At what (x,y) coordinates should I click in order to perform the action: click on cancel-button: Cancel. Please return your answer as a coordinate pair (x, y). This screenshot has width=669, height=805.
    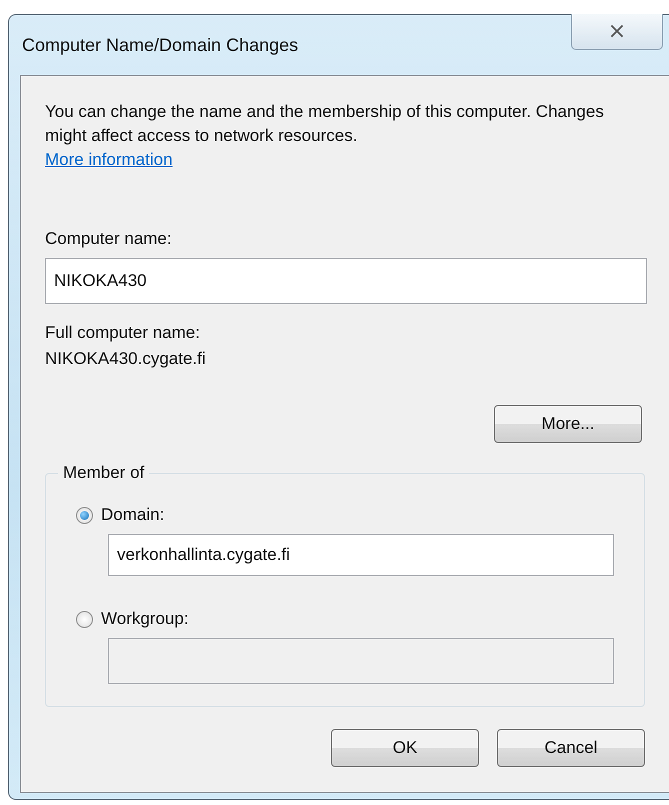
    Looking at the image, I should click on (571, 748).